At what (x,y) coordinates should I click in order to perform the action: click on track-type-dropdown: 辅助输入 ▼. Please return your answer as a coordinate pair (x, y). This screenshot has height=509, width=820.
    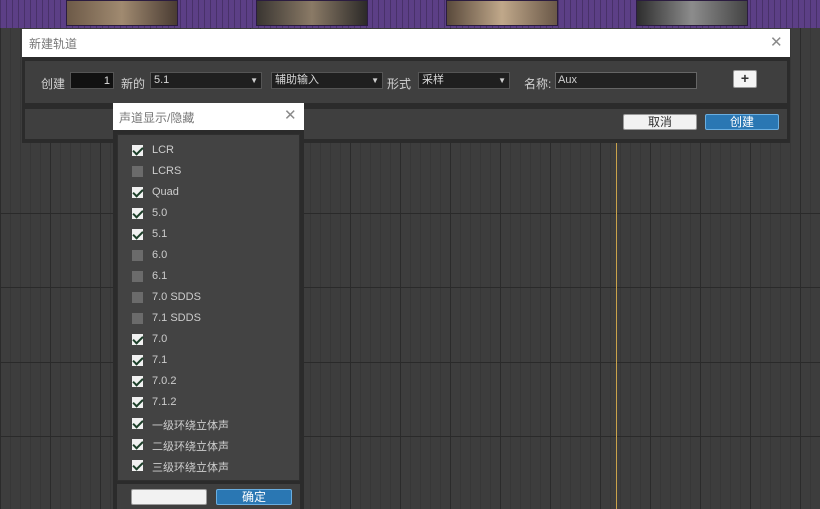
    Looking at the image, I should click on (327, 80).